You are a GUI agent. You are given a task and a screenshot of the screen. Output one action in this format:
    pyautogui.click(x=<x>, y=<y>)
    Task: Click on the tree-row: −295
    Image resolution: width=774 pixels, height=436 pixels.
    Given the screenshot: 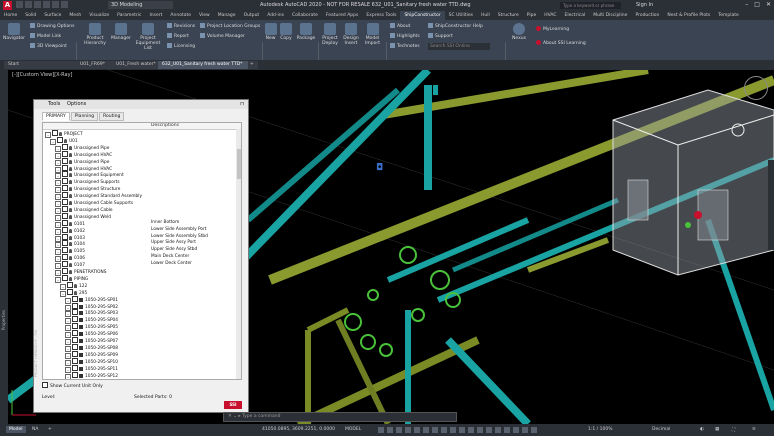 What is the action you would take?
    pyautogui.click(x=142, y=292)
    